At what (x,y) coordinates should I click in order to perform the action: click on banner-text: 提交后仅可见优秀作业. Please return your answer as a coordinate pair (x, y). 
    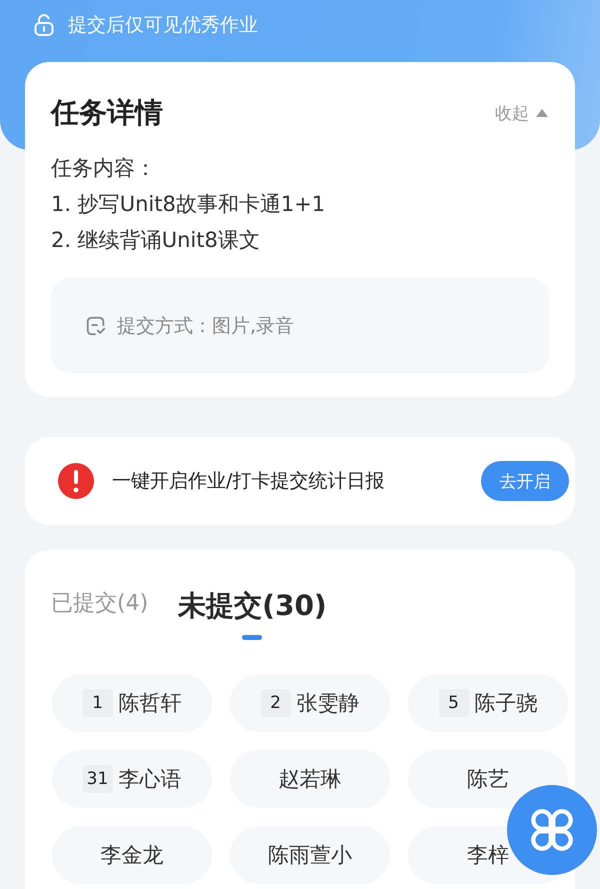
    Looking at the image, I should click on (163, 25).